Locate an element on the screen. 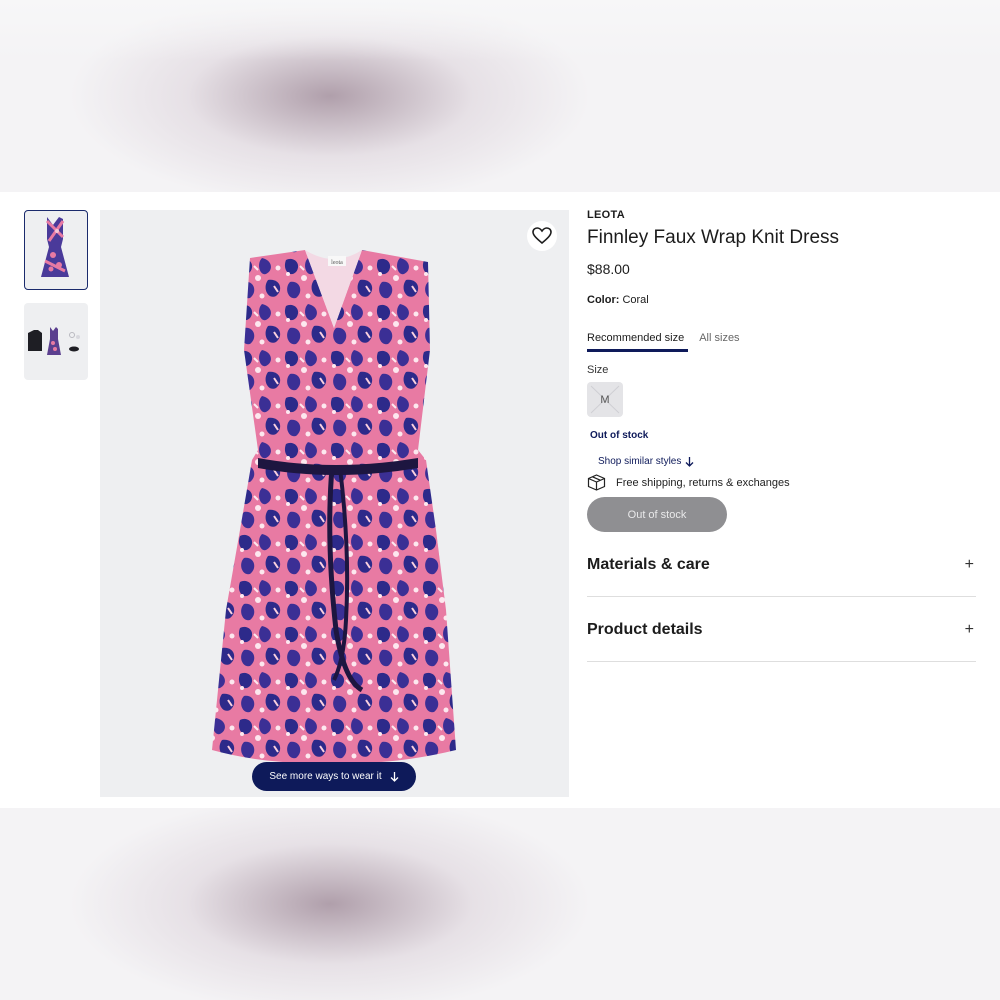 This screenshot has height=1000, width=1000. dress-image: leota is located at coordinates (334, 506).